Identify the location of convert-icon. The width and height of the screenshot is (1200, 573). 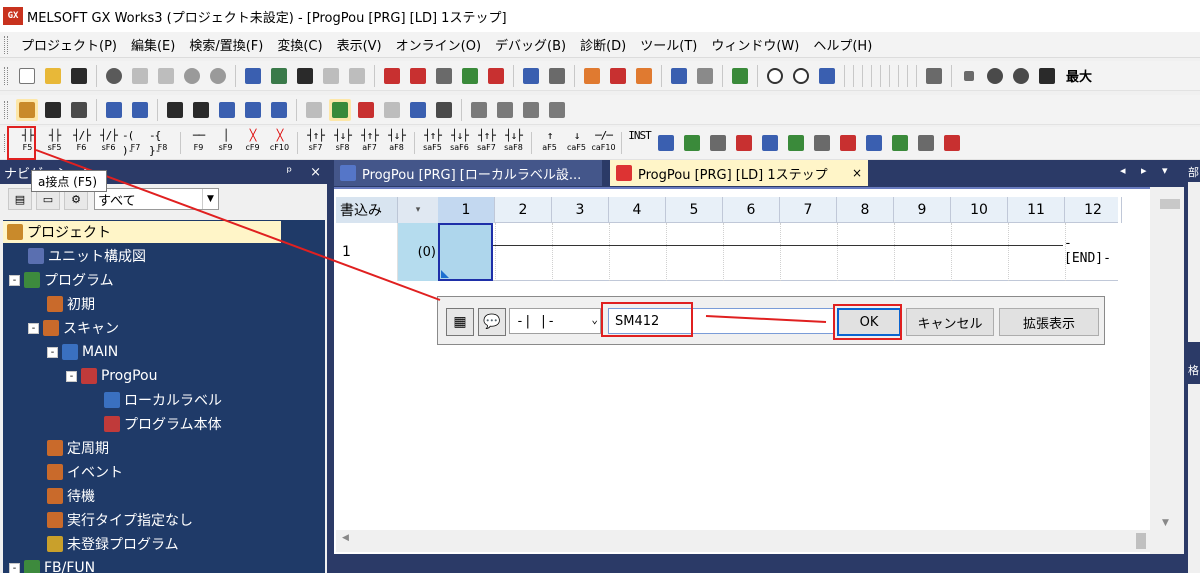
(618, 76).